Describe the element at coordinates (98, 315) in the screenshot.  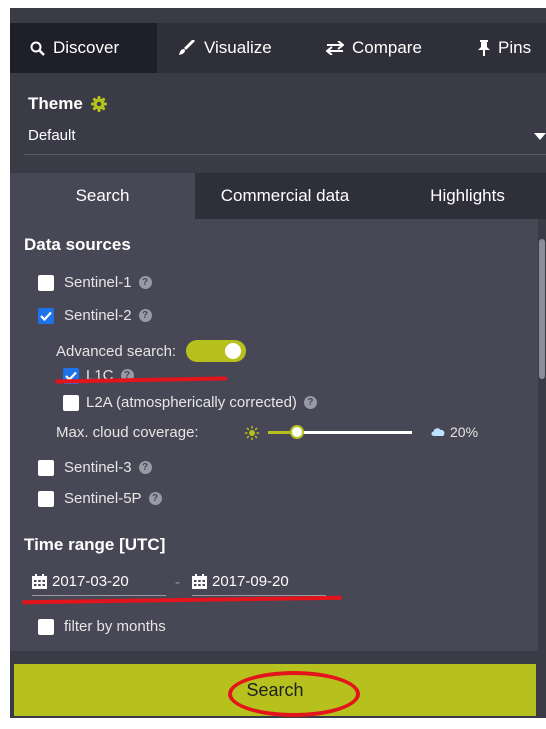
I see `sentinel-2-label: Sentinel-2` at that location.